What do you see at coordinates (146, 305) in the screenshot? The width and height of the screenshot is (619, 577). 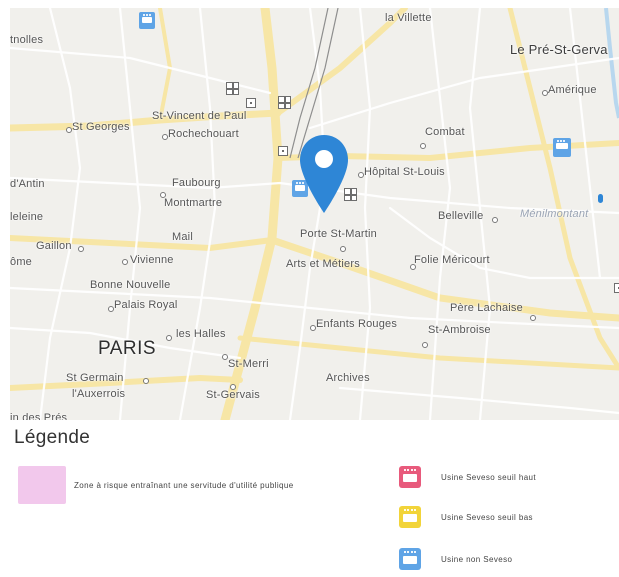 I see `place-label-palais-royal: Palais Royal` at bounding box center [146, 305].